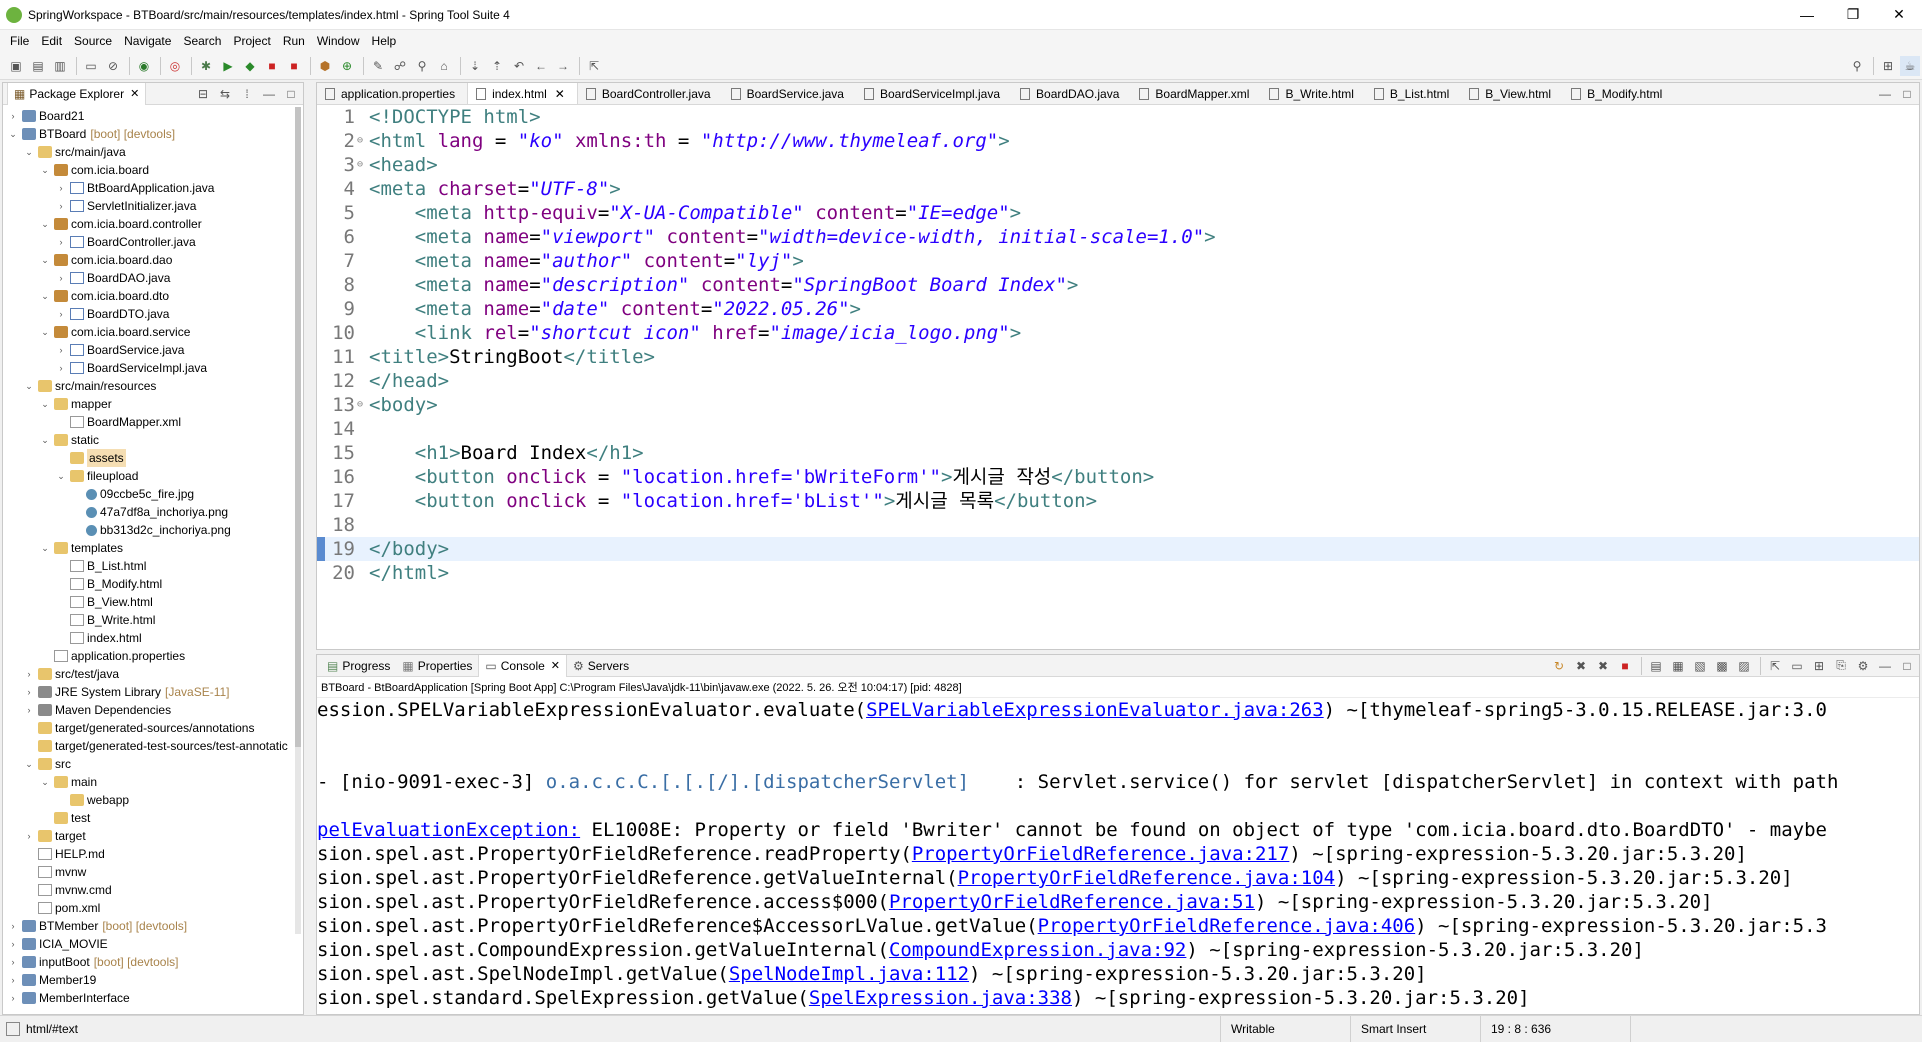 The width and height of the screenshot is (1922, 1042). I want to click on tree-node: ⌄main, so click(153, 782).